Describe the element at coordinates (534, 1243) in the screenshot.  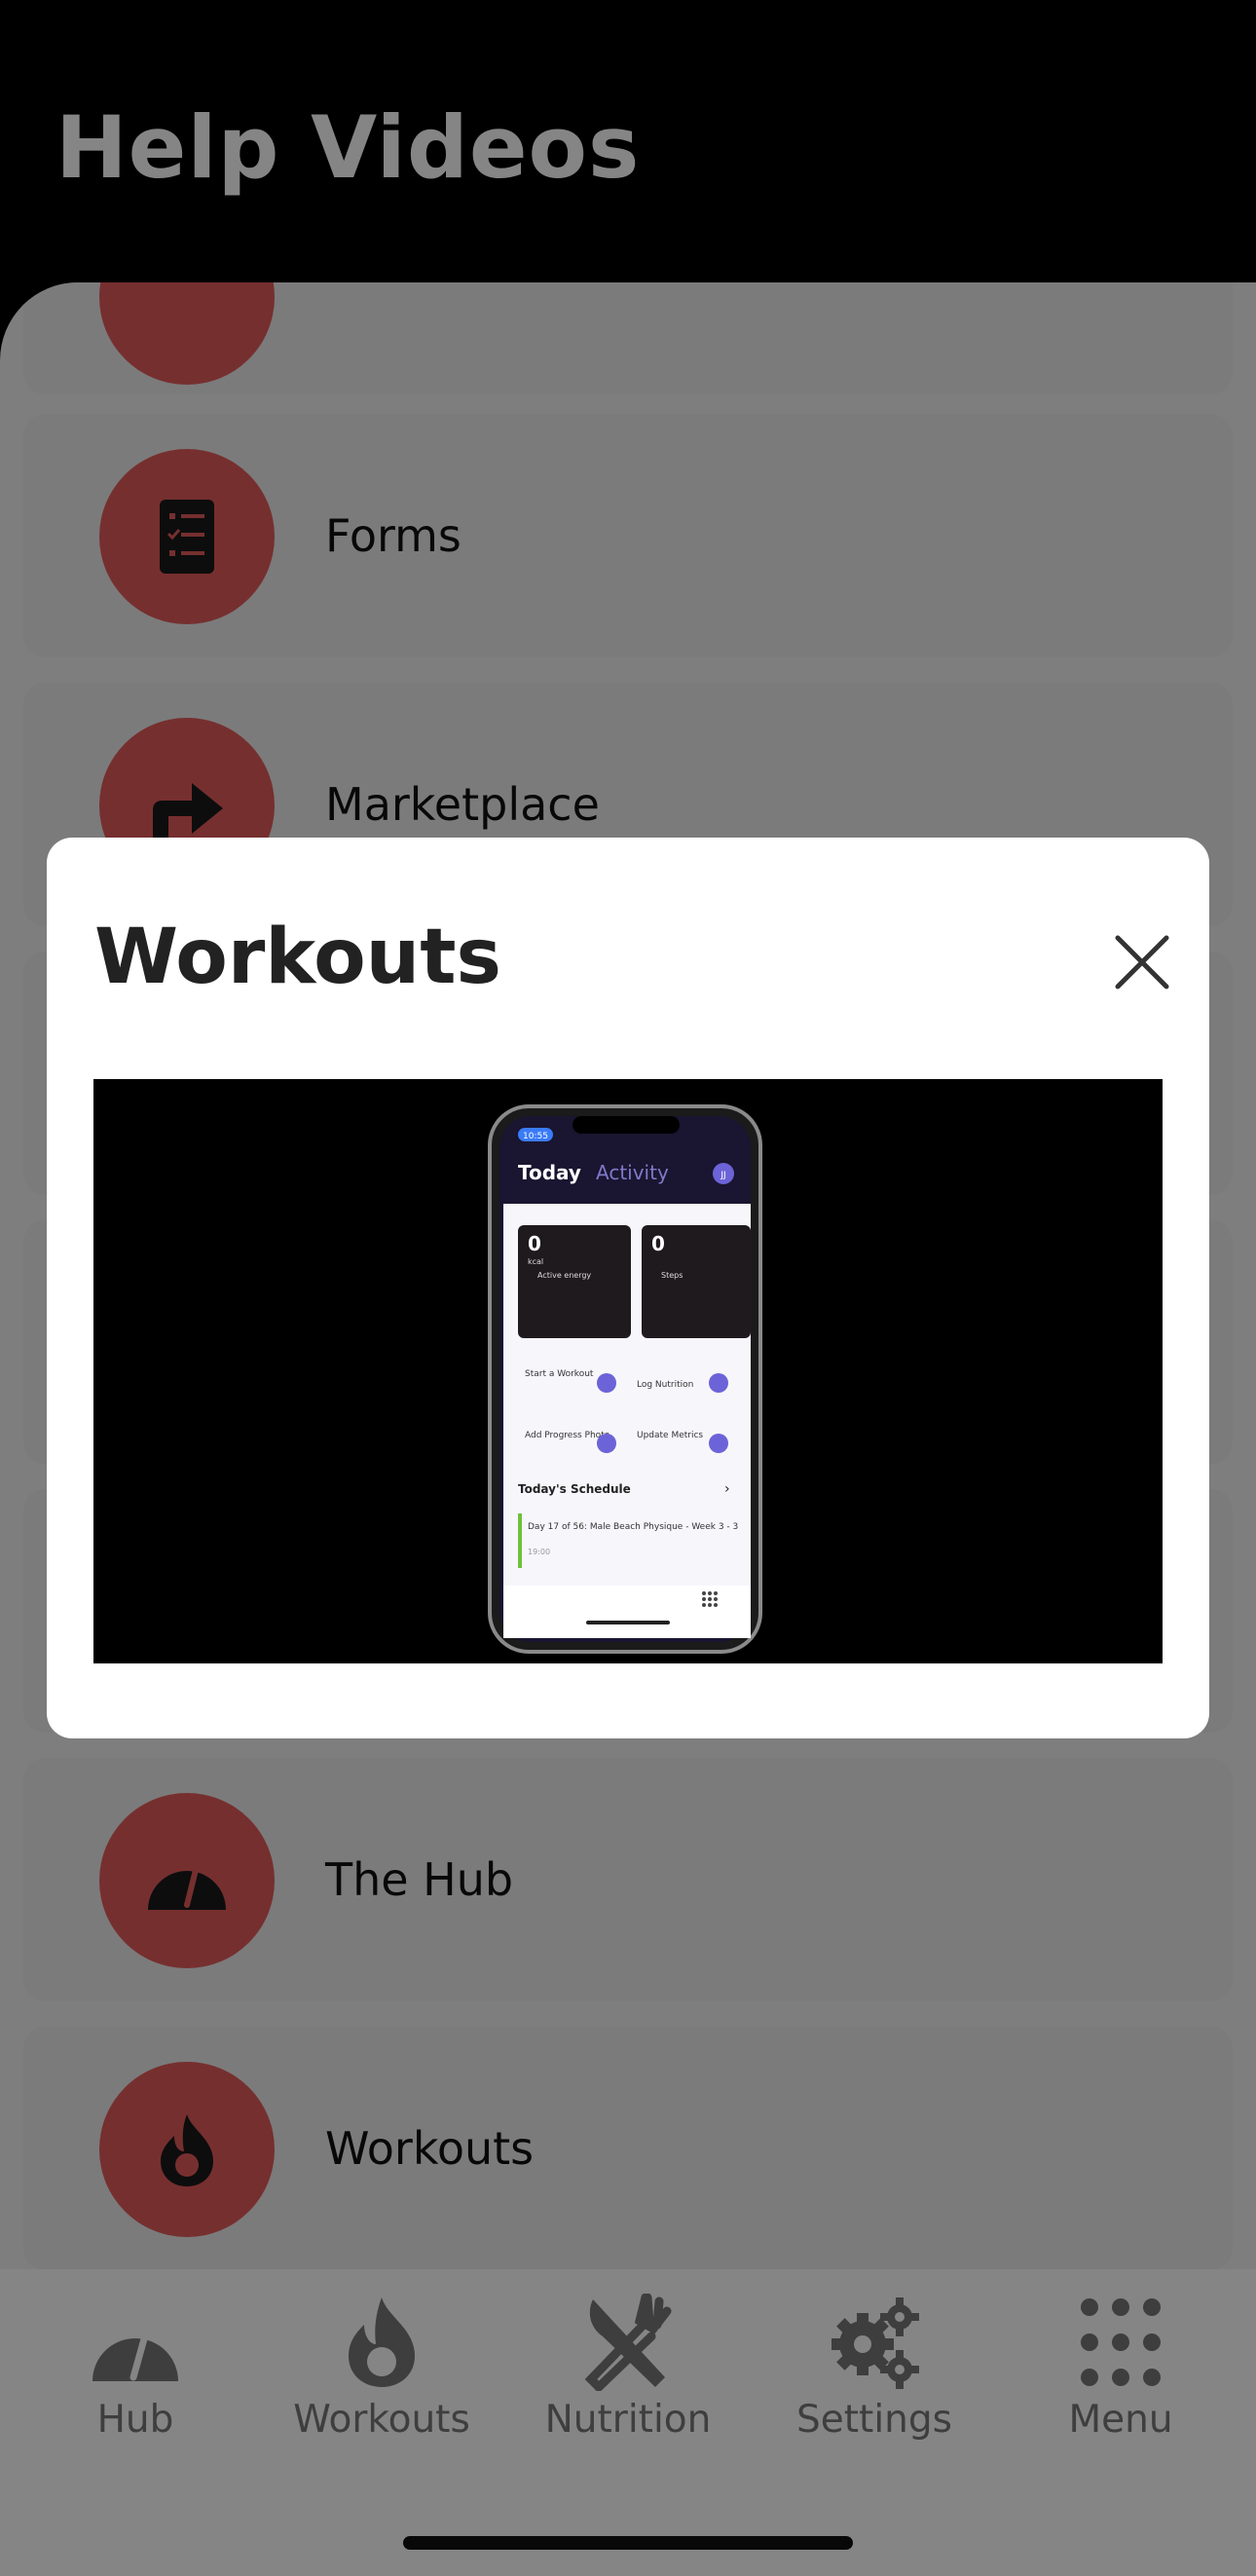
I see `card1-value: 0` at that location.